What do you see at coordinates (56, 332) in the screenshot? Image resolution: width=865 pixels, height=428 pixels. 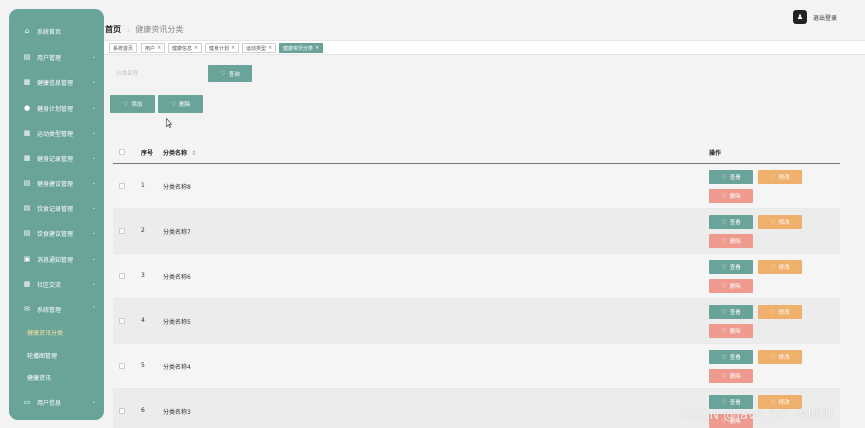 I see `sidebar-subitem-1: 健康资讯分类` at bounding box center [56, 332].